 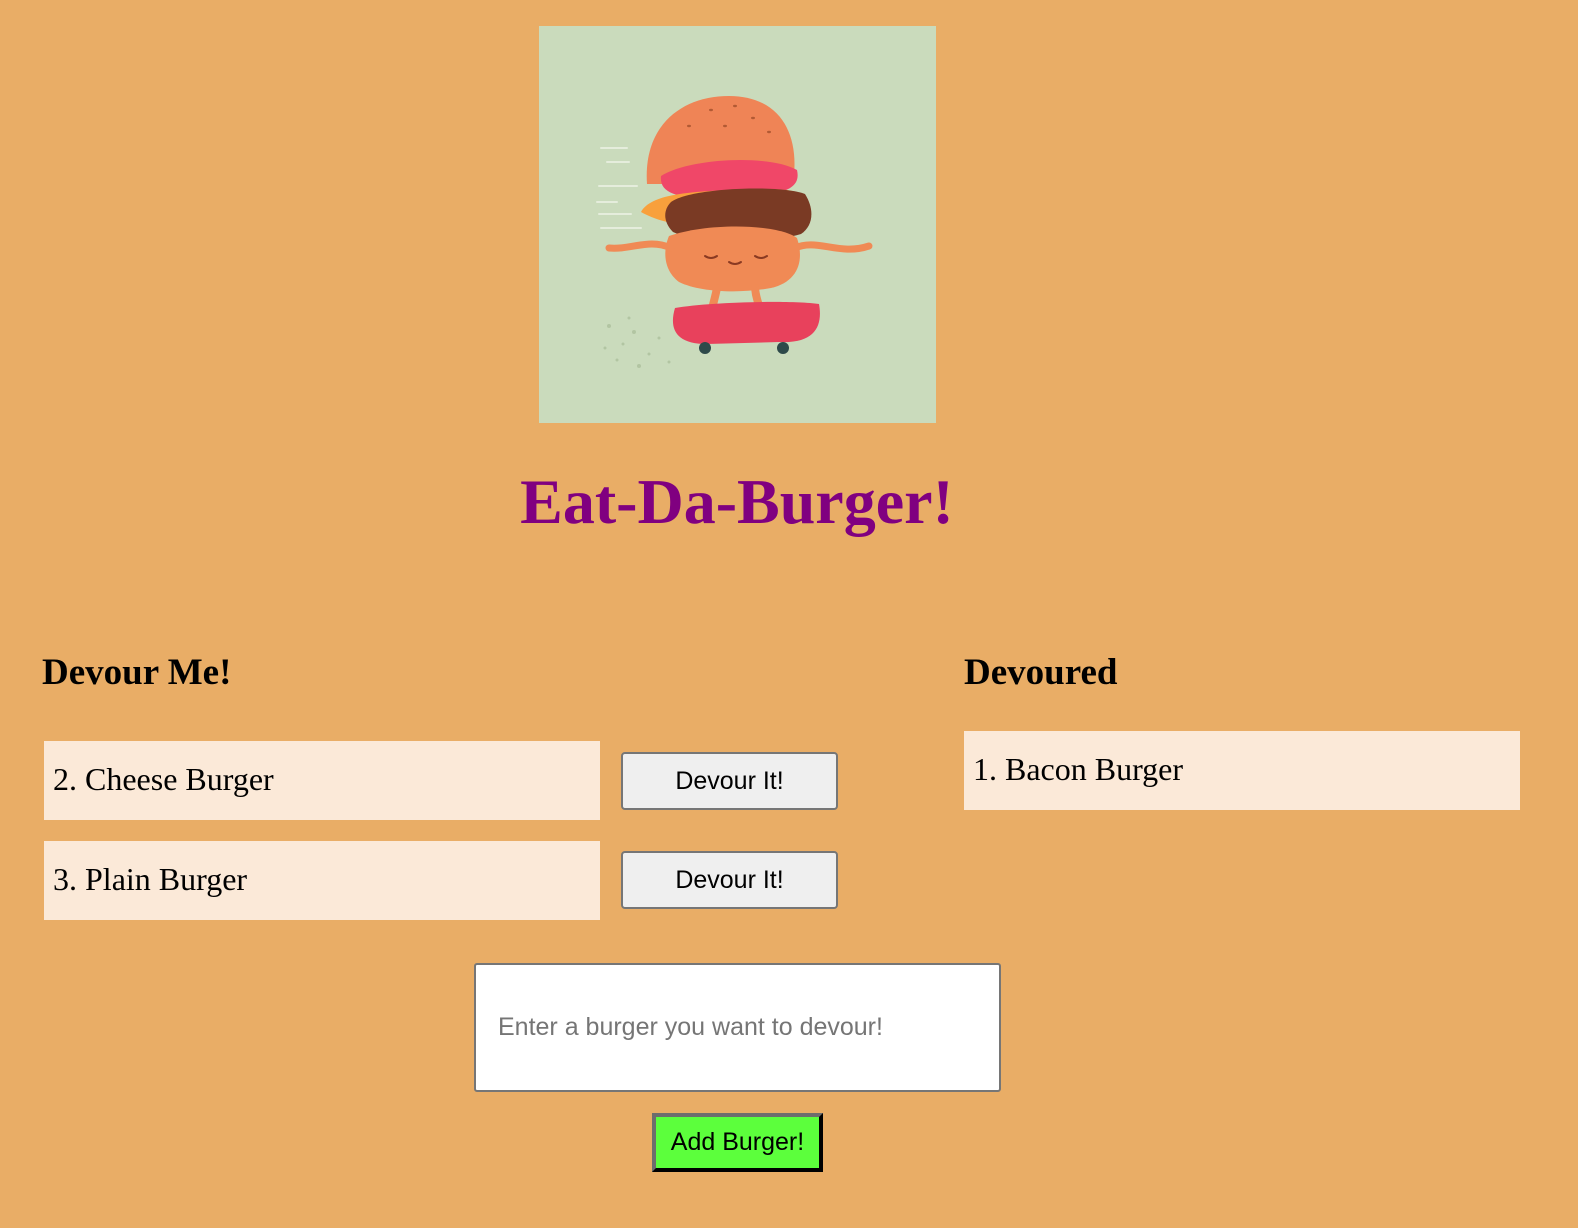 What do you see at coordinates (322, 780) in the screenshot?
I see `burger-list-item: 2. Cheese Burger` at bounding box center [322, 780].